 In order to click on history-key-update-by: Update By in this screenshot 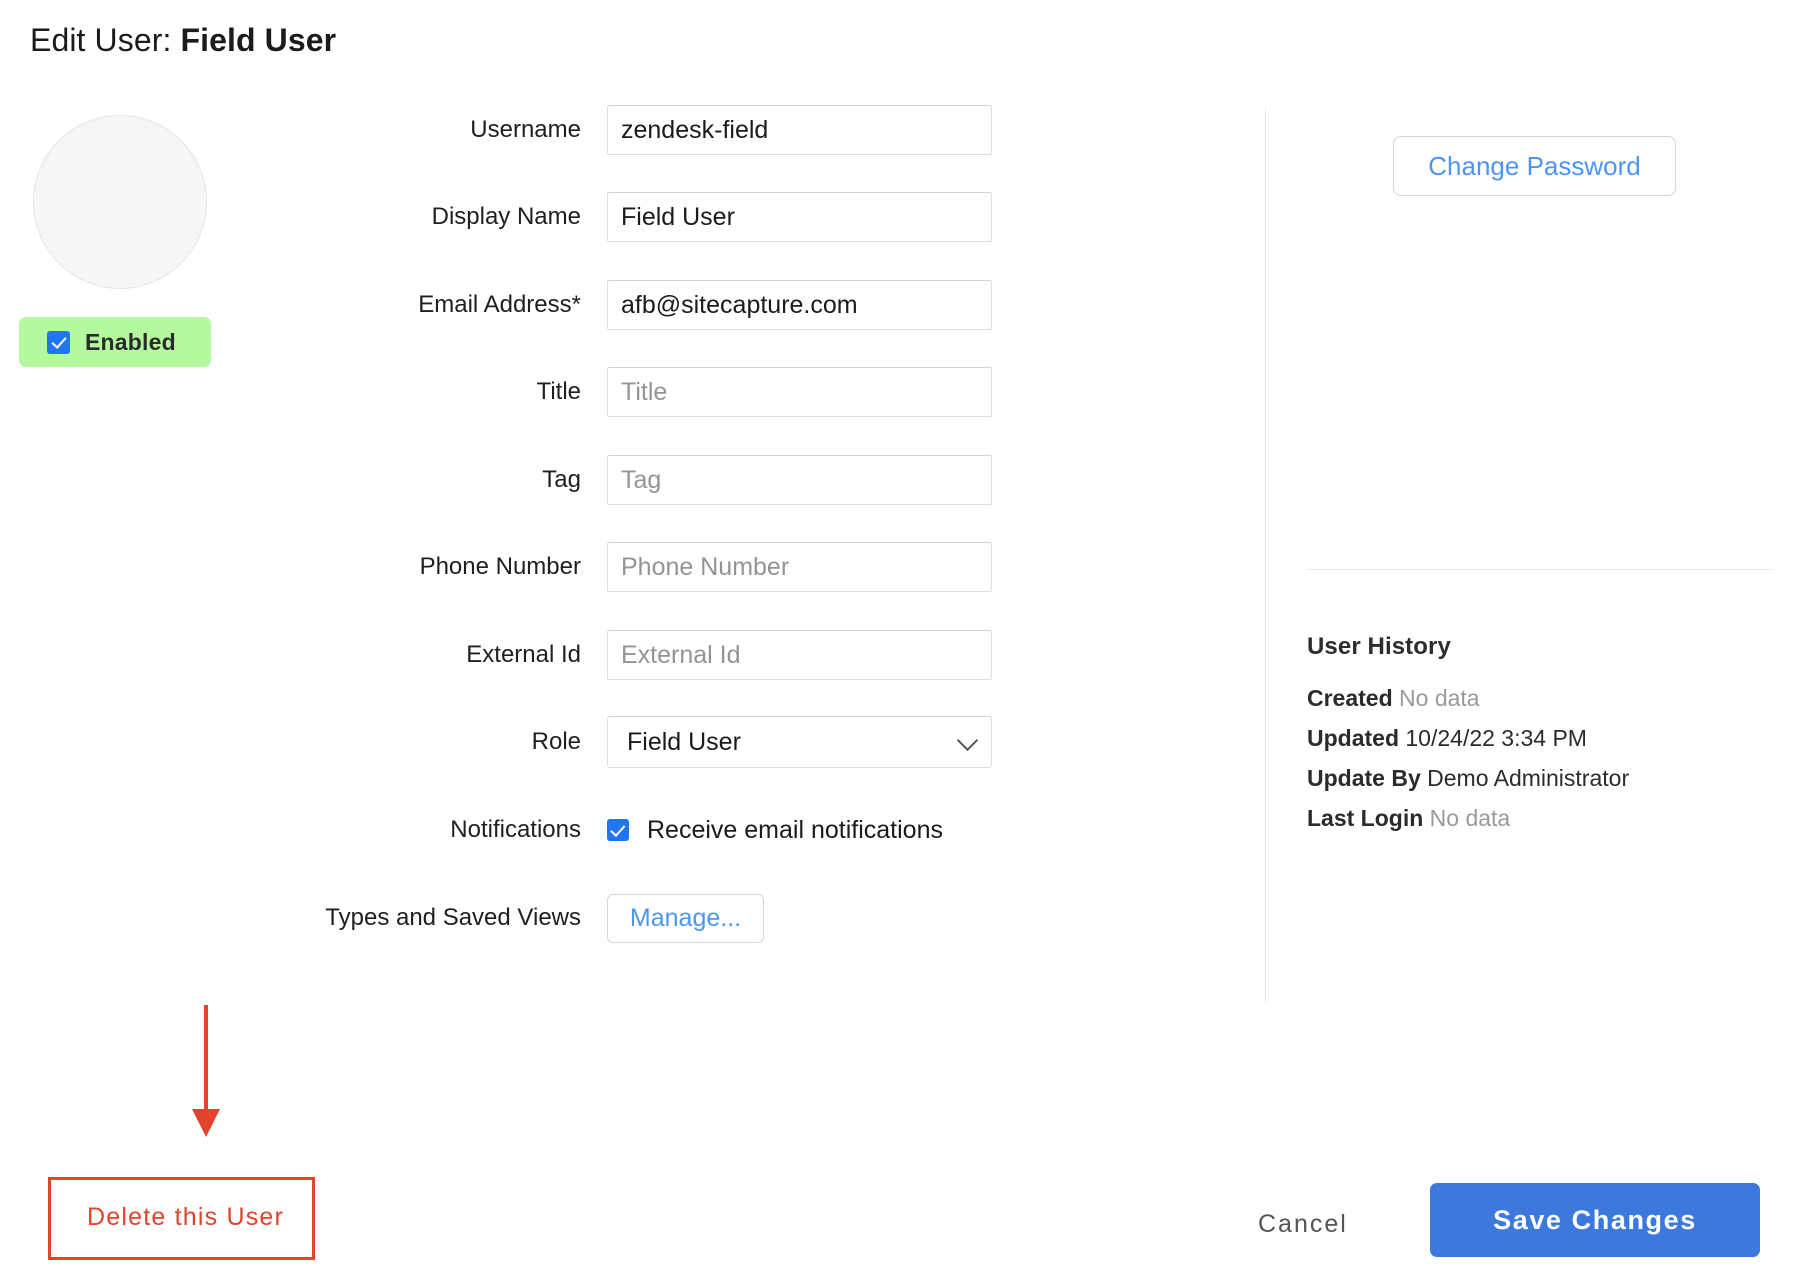, I will do `click(1364, 778)`.